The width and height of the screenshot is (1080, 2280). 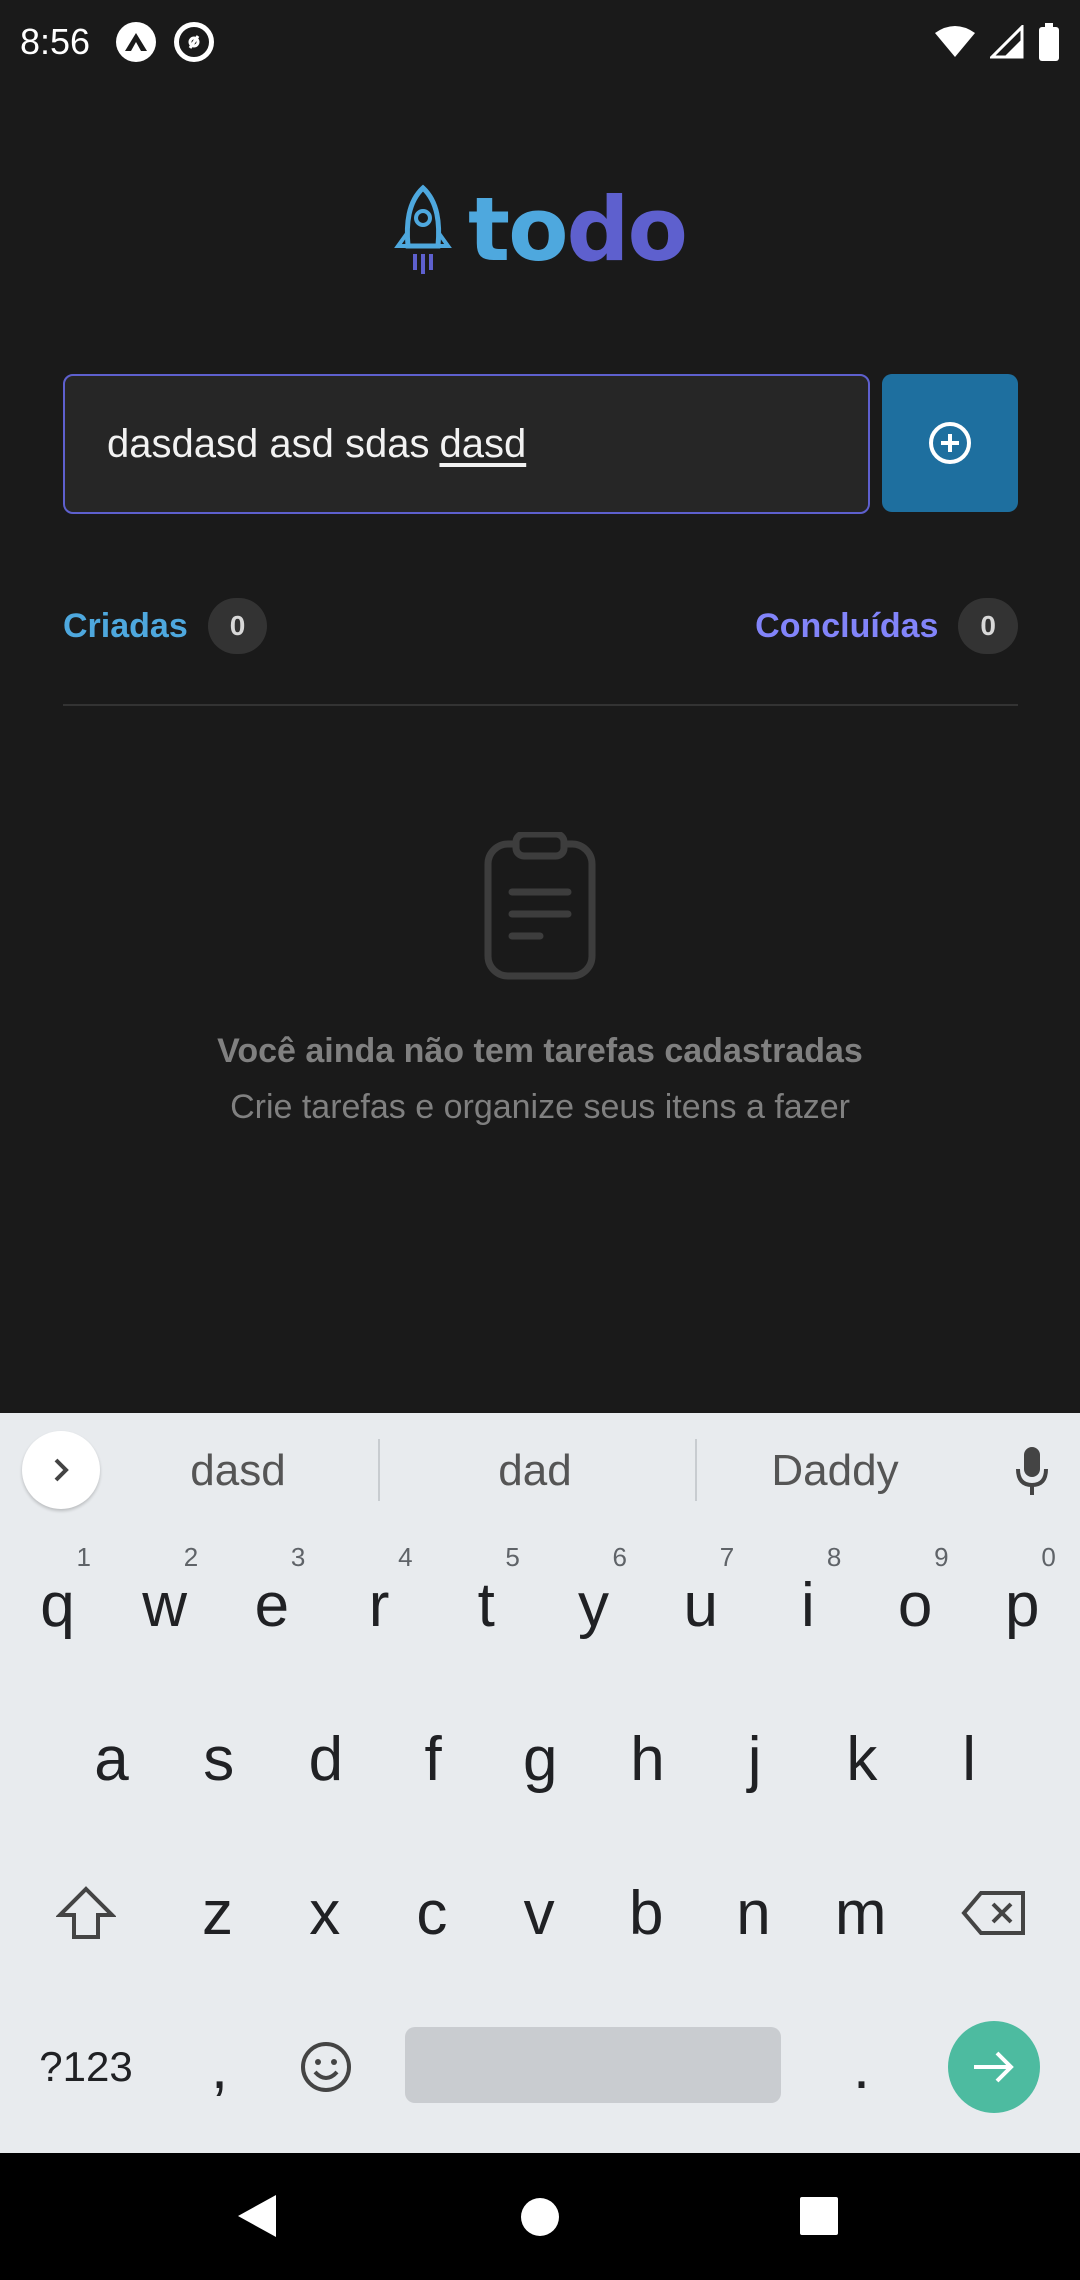 I want to click on key-number-hint: 2, so click(x=191, y=1557).